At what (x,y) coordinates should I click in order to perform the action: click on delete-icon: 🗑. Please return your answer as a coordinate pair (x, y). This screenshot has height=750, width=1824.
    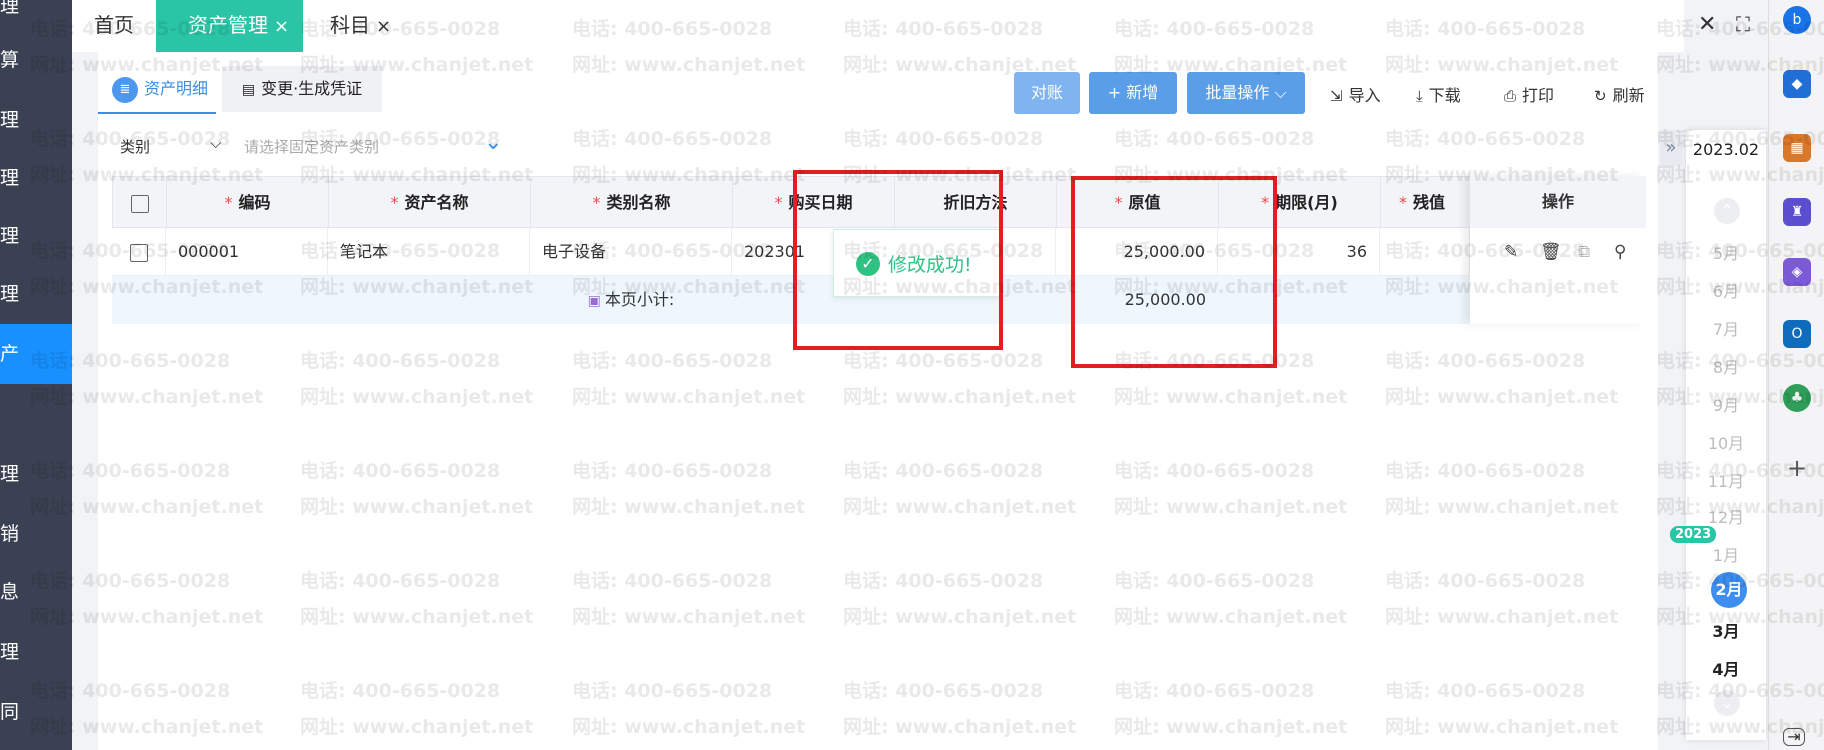
    Looking at the image, I should click on (1551, 252).